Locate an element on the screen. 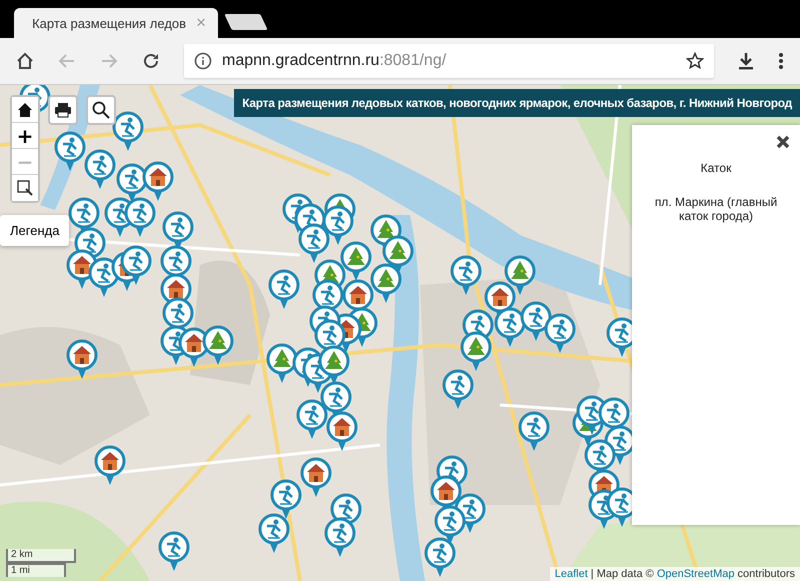  openstreetmap-link: OpenStreetMap is located at coordinates (695, 574).